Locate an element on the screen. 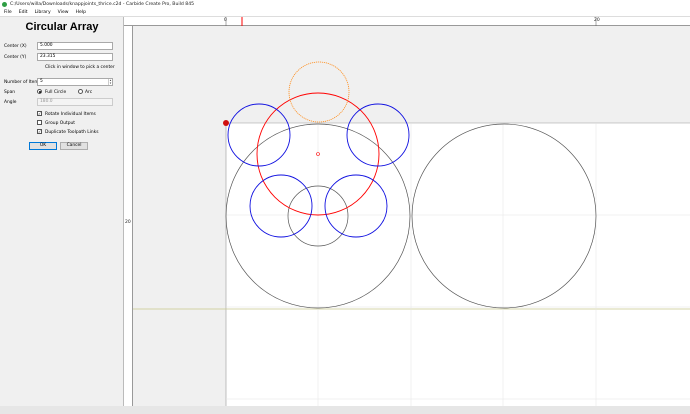 This screenshot has width=690, height=414. rotate-checkbox: ✓ is located at coordinates (39, 113).